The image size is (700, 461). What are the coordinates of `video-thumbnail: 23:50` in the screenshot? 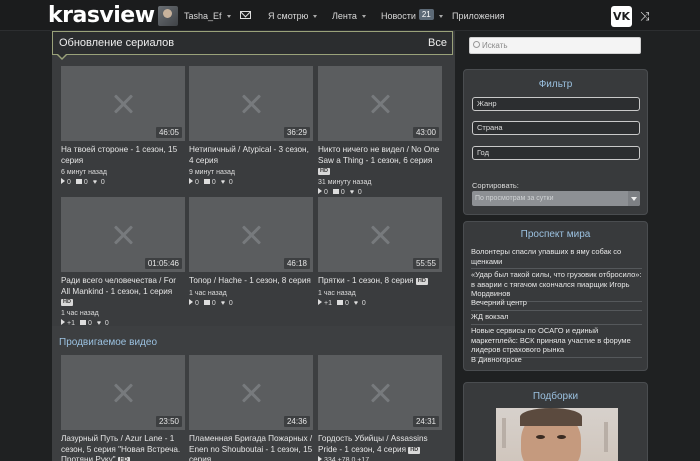 It's located at (123, 392).